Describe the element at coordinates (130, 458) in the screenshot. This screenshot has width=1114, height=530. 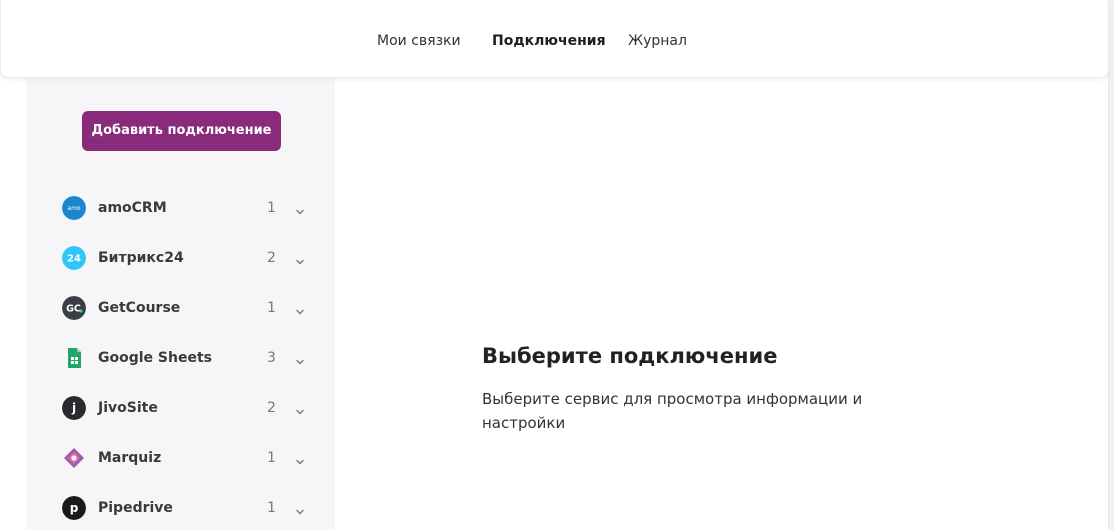
I see `service-name: Marquiz` at that location.